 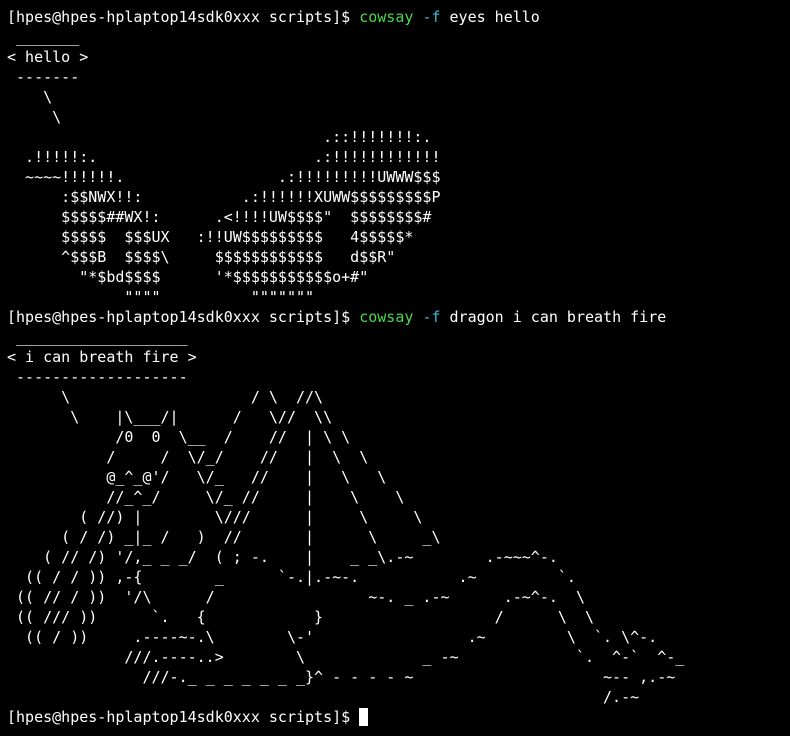 What do you see at coordinates (291, 577) in the screenshot?
I see `output-line: (( / / )) ,-{ _ `-.|.-~-. .~ `.` at bounding box center [291, 577].